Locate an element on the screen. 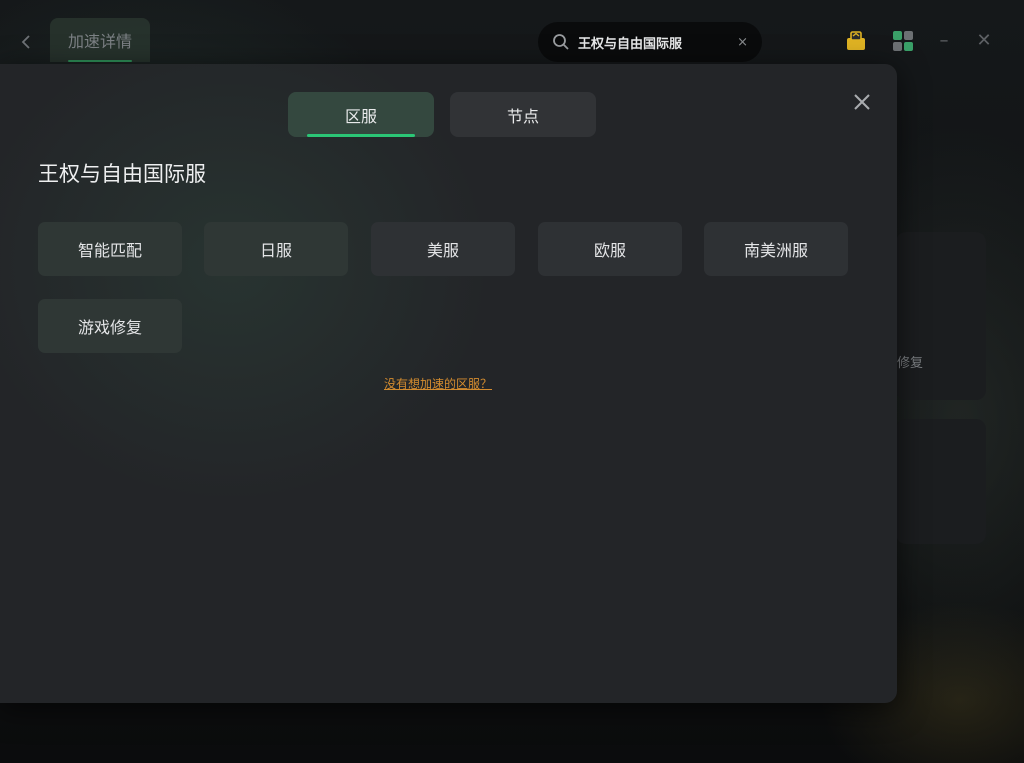  server-us-button: 美服 is located at coordinates (443, 249).